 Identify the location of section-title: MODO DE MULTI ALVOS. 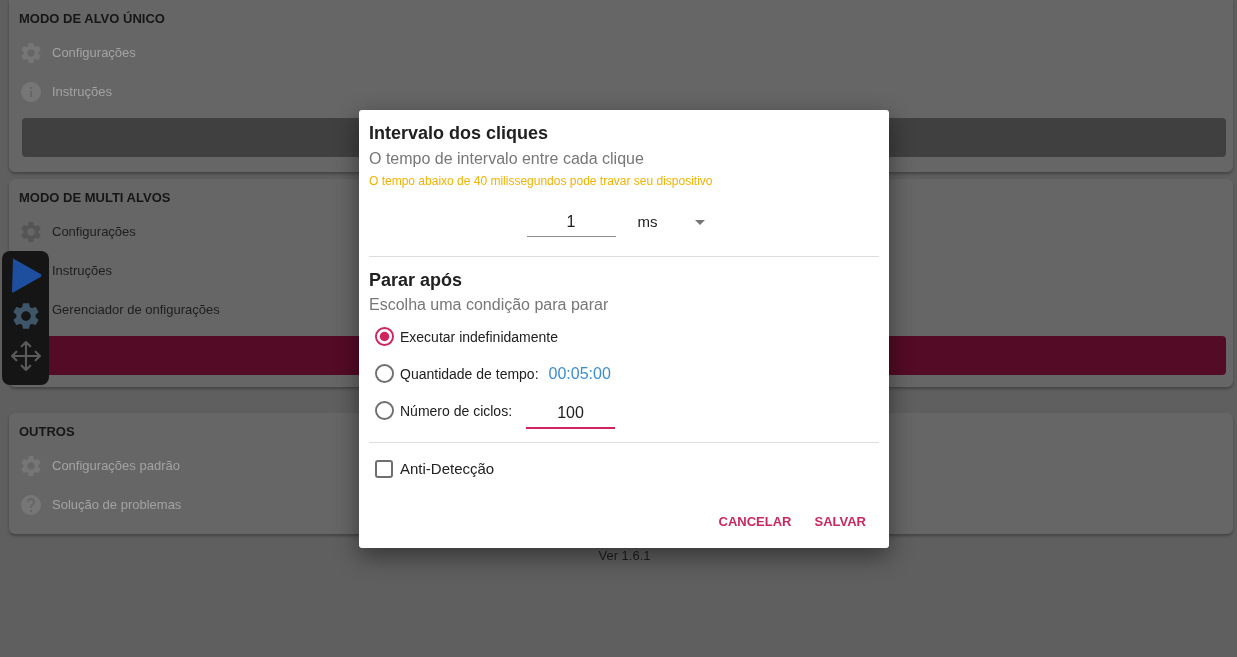
(95, 198).